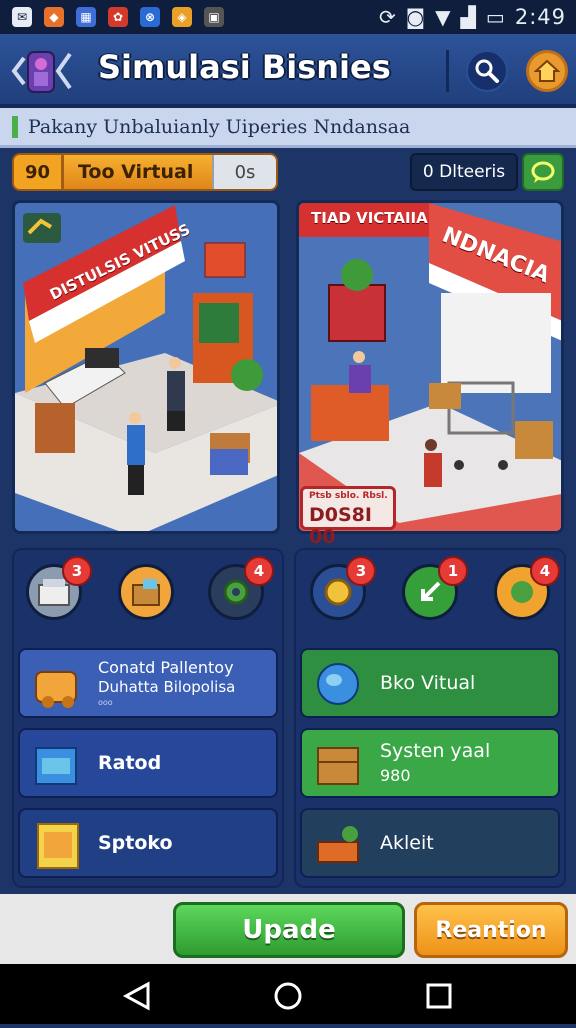 This screenshot has width=576, height=1028. Describe the element at coordinates (244, 67) in the screenshot. I see `page-title: Simulasi Bisnies` at that location.